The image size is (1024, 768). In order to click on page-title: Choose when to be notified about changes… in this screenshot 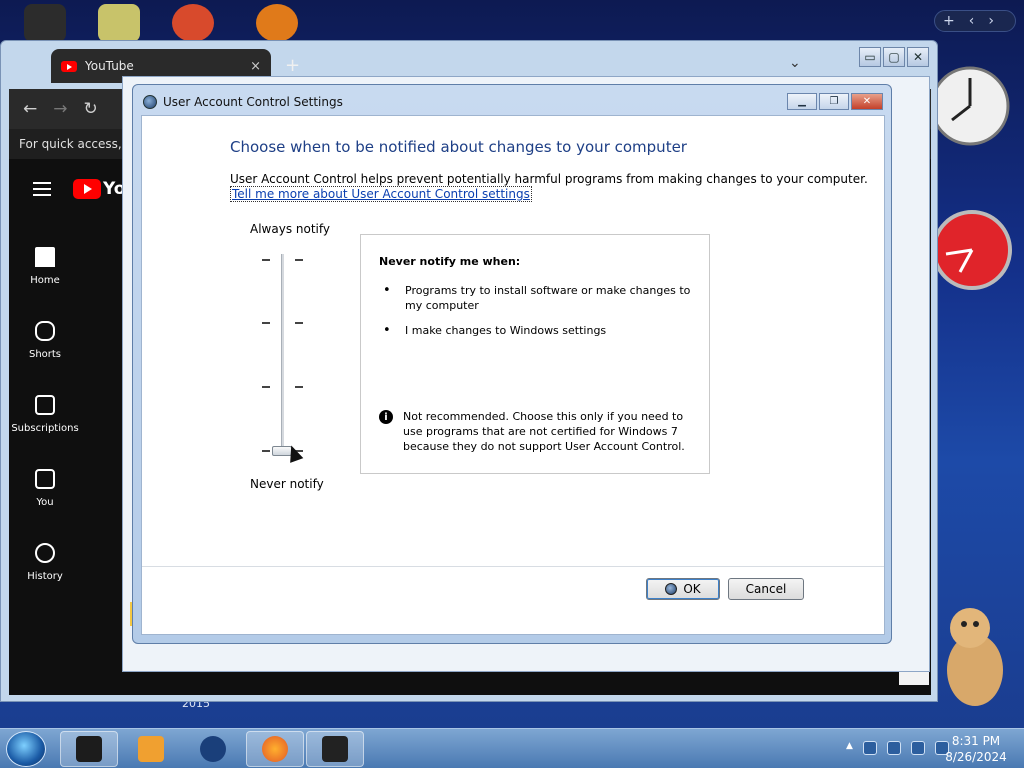, I will do `click(458, 147)`.